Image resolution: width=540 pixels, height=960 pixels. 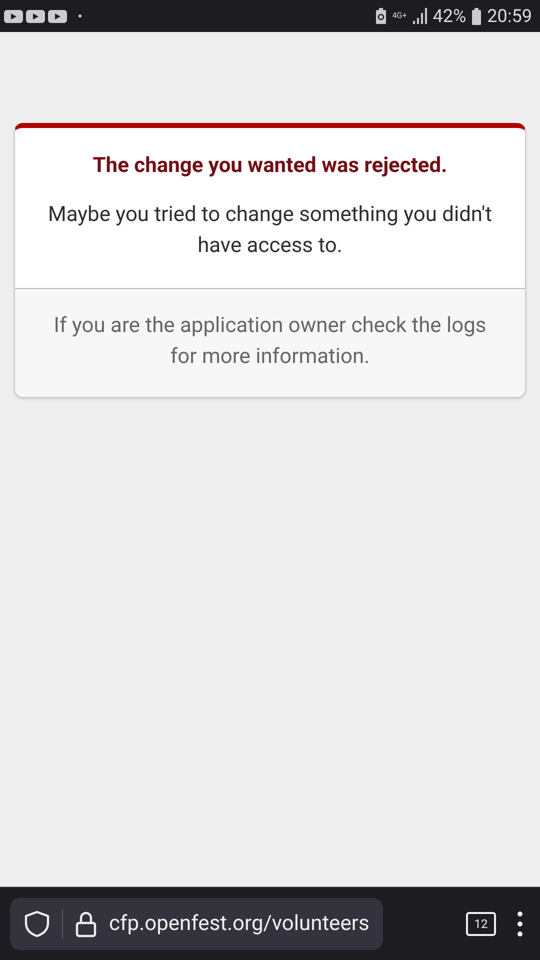 I want to click on battery-icon, so click(x=477, y=16).